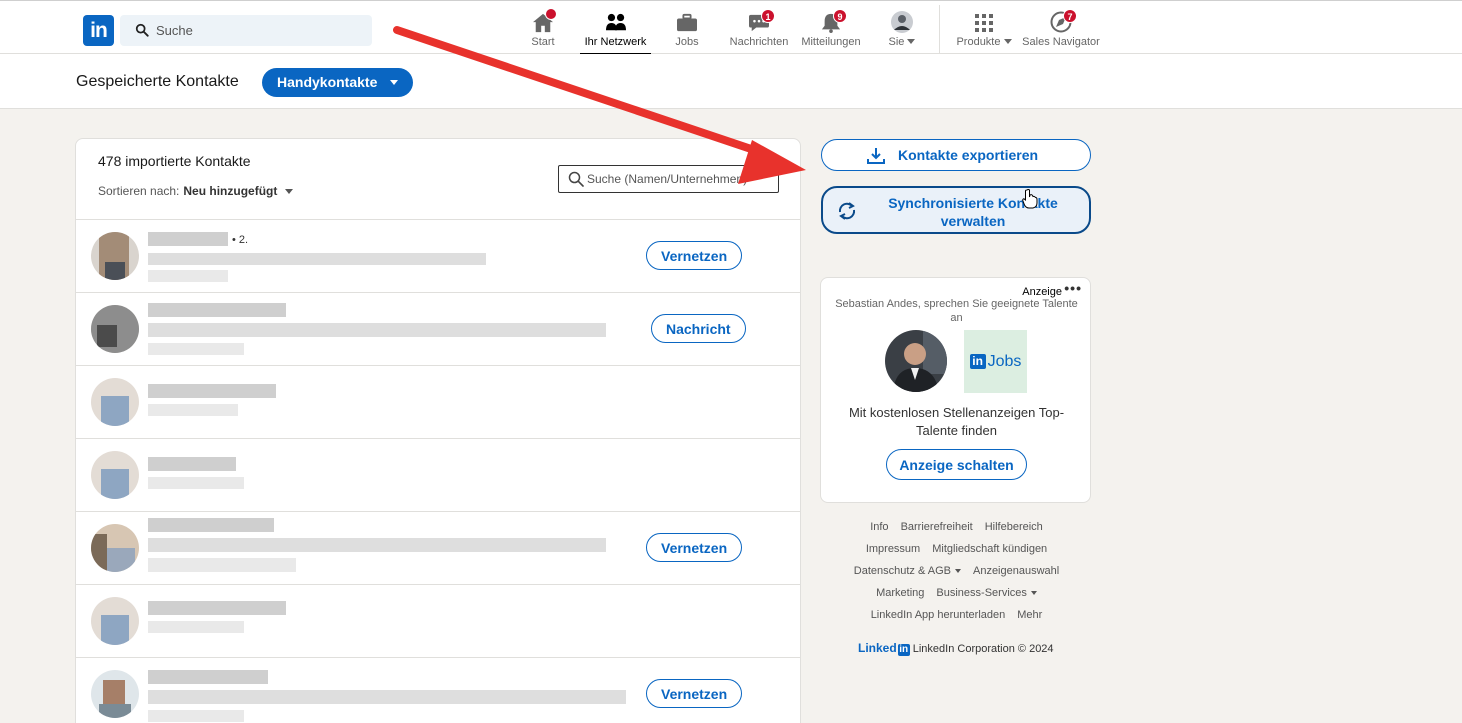 The image size is (1462, 723). Describe the element at coordinates (1014, 527) in the screenshot. I see `footer-link-help: Hilfebereich` at that location.